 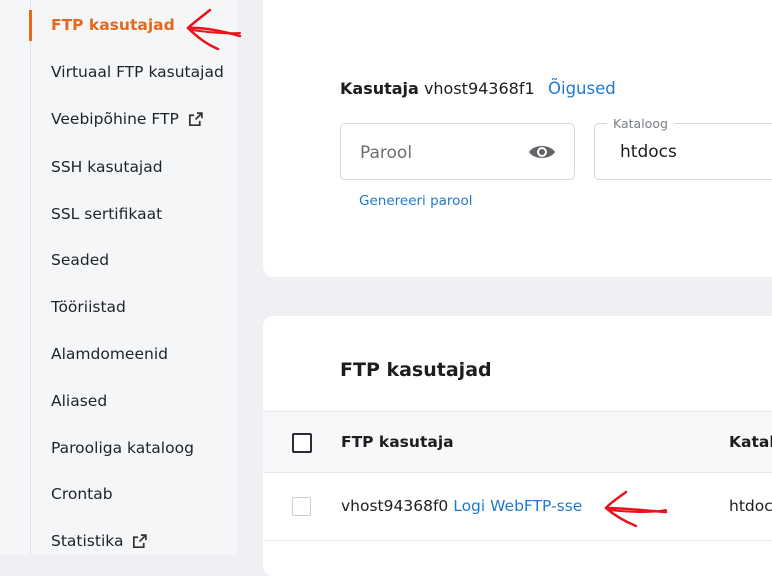 What do you see at coordinates (301, 506) in the screenshot?
I see `row-checkbox` at bounding box center [301, 506].